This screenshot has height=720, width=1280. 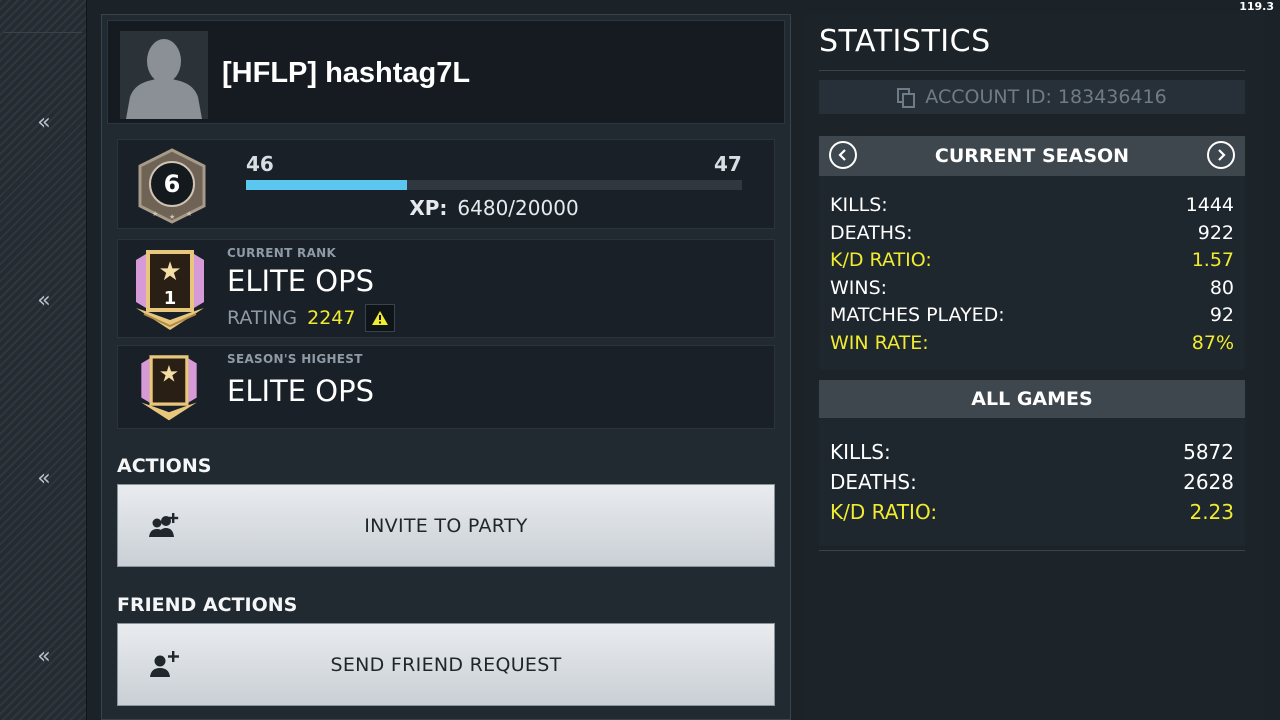 I want to click on all-games-header: ALL GAMES, so click(x=1032, y=399).